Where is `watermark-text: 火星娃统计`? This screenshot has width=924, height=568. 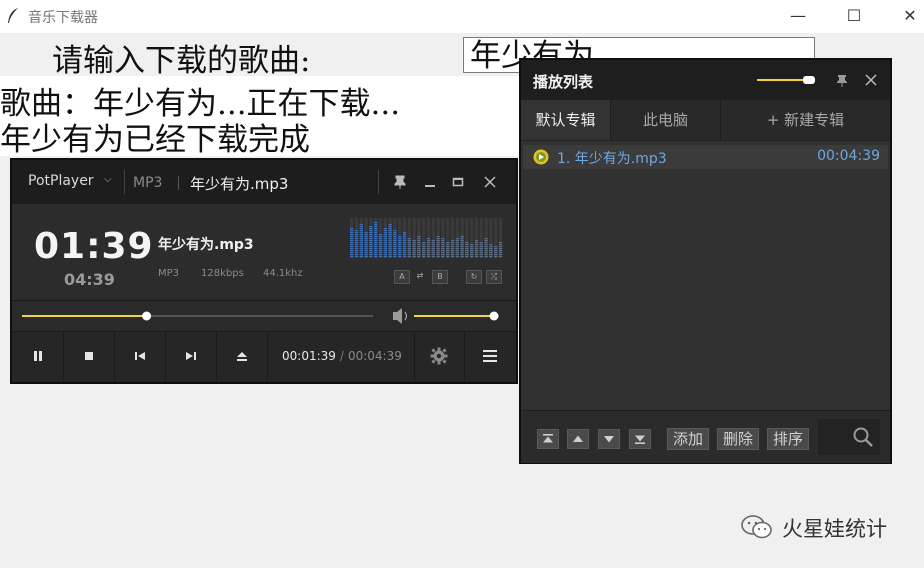
watermark-text: 火星娃统计 is located at coordinates (834, 529).